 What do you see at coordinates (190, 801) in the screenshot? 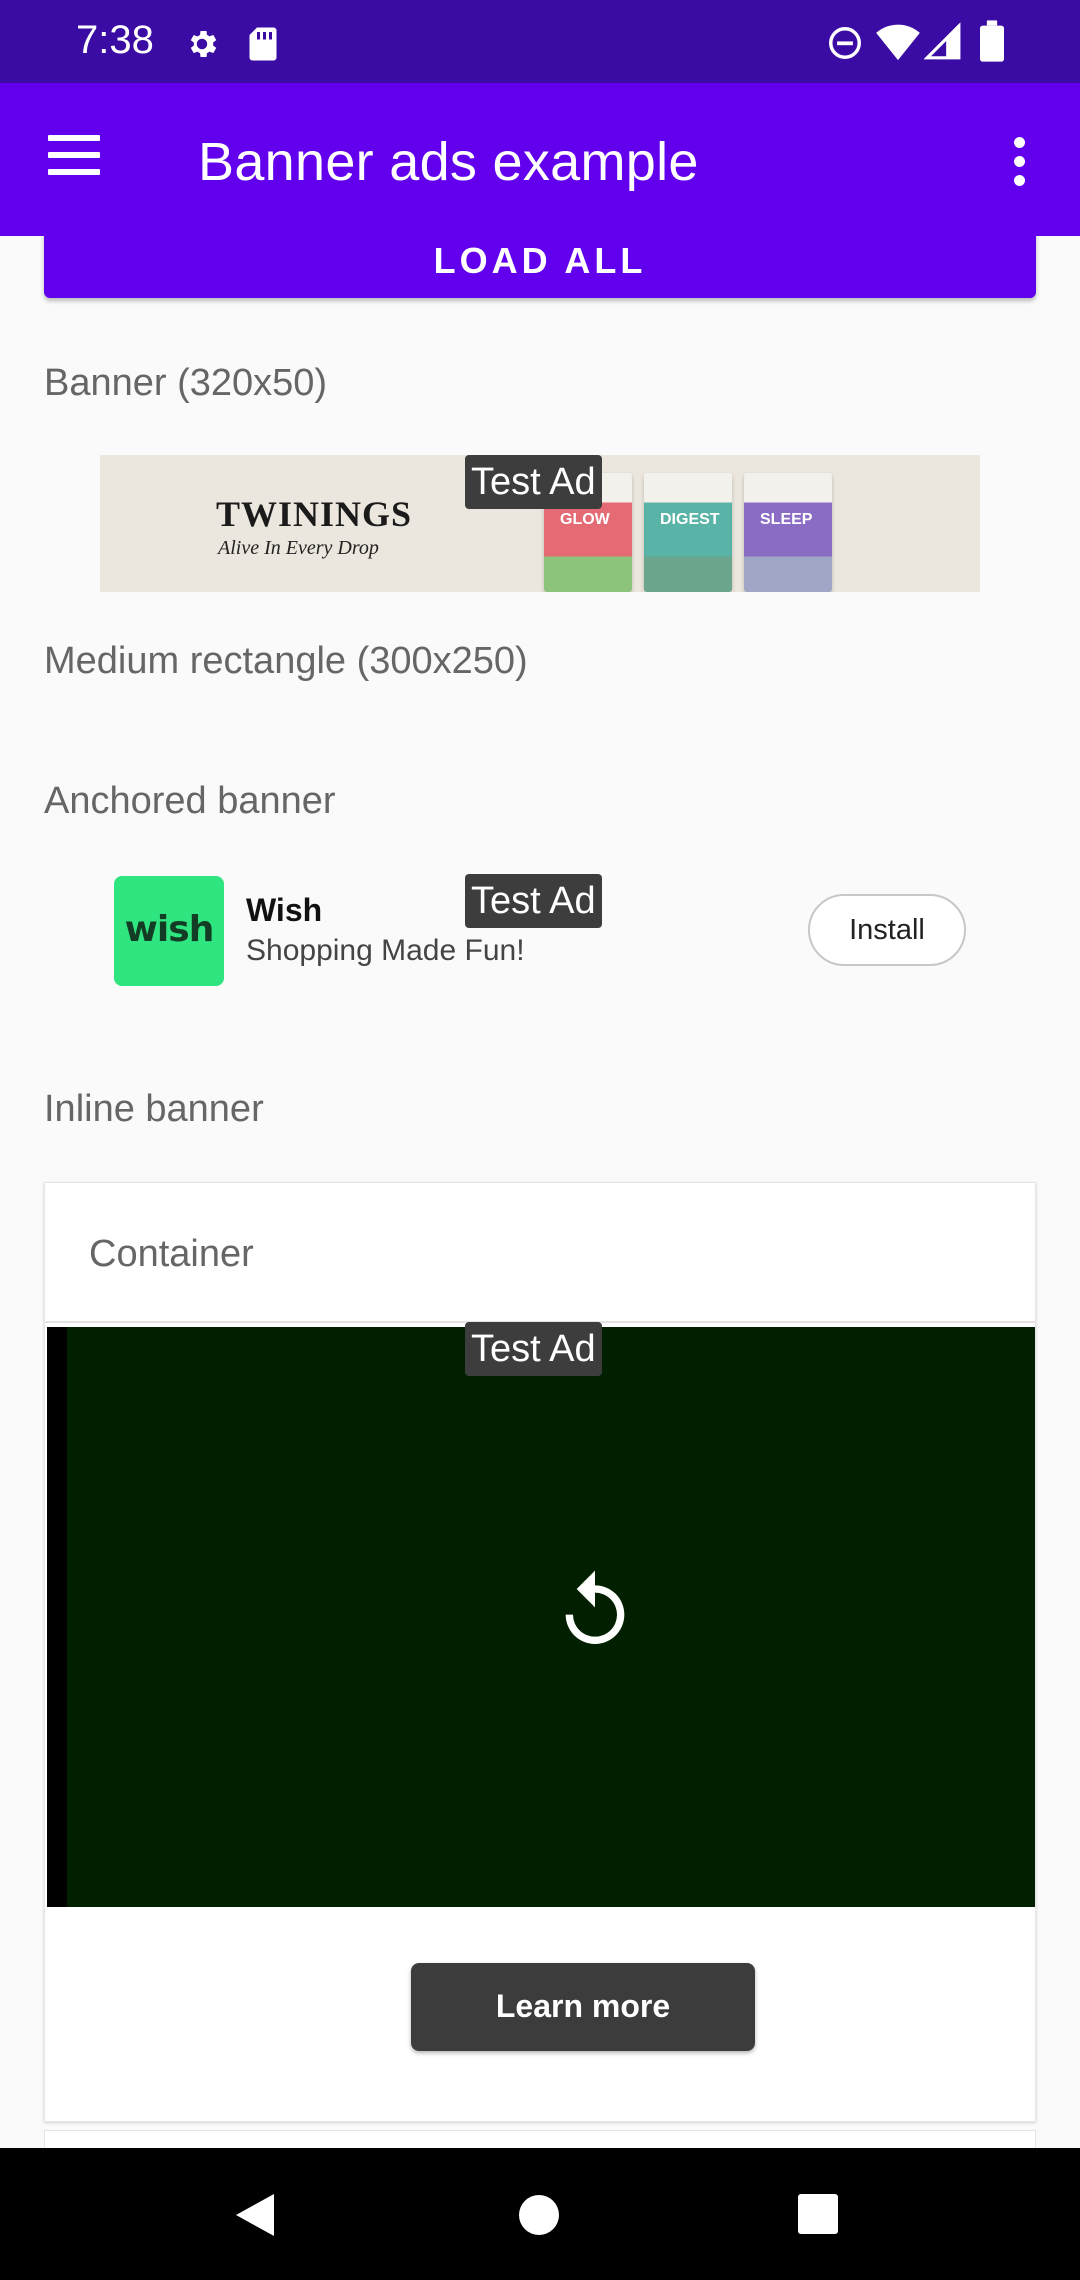
I see `section-label-anchored: Anchored banner` at bounding box center [190, 801].